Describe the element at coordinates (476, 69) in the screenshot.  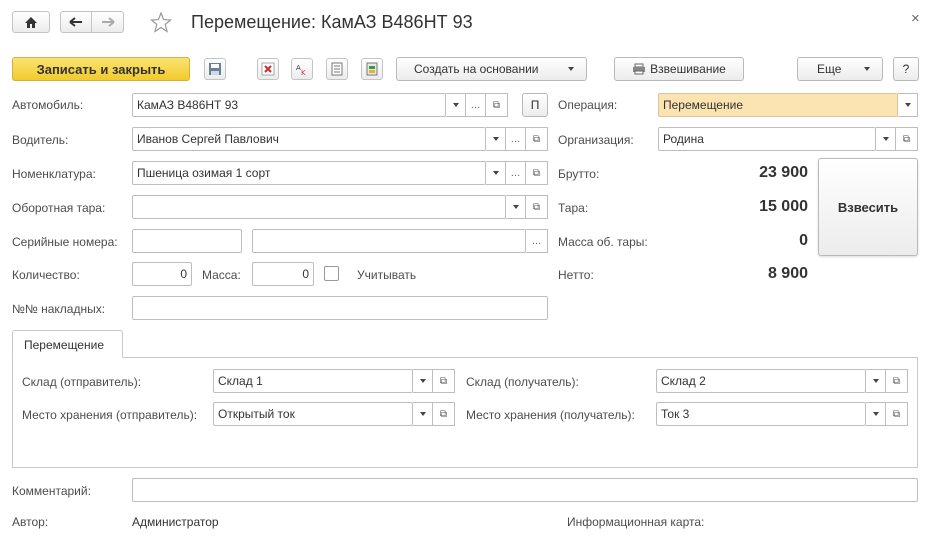
I see `create-based-on-label: Создать на основании` at that location.